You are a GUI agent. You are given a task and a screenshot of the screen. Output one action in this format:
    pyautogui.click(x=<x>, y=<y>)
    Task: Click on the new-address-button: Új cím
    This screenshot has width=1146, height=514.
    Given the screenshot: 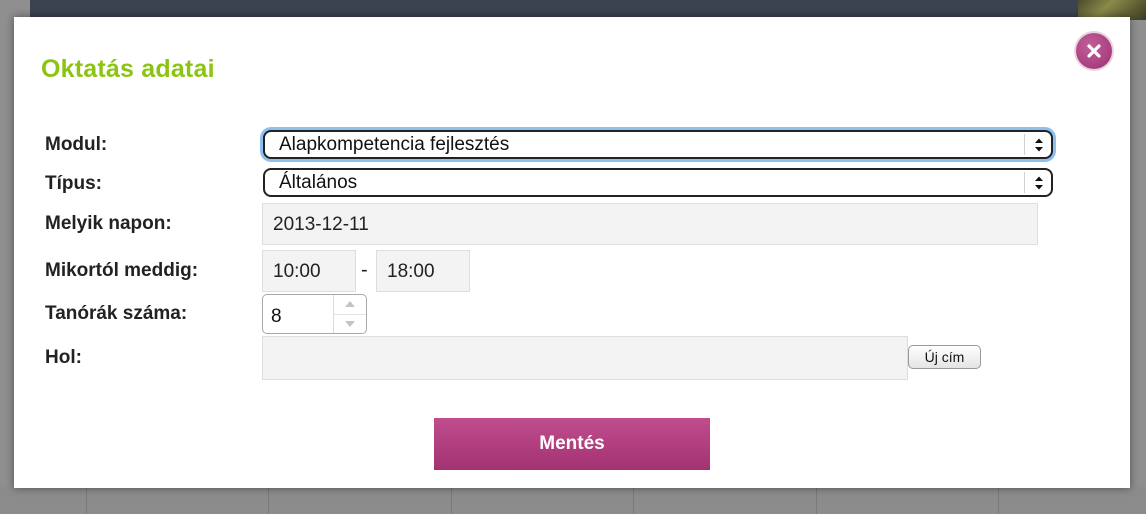 What is the action you would take?
    pyautogui.click(x=944, y=357)
    